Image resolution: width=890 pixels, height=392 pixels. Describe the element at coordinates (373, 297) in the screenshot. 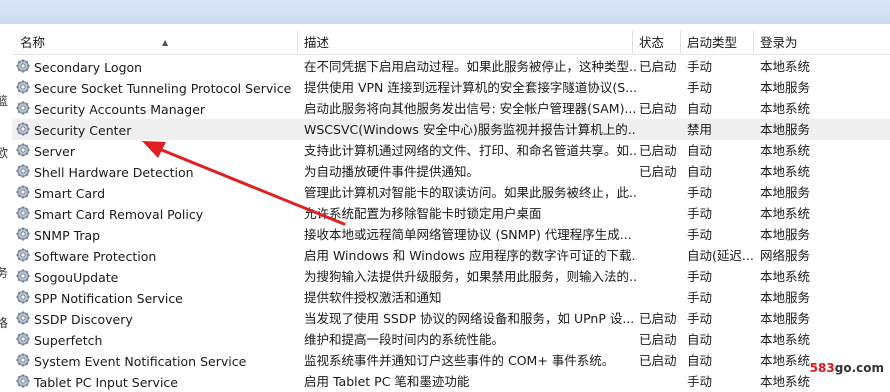

I see `service-description: 提供软件授权激活和通知` at that location.